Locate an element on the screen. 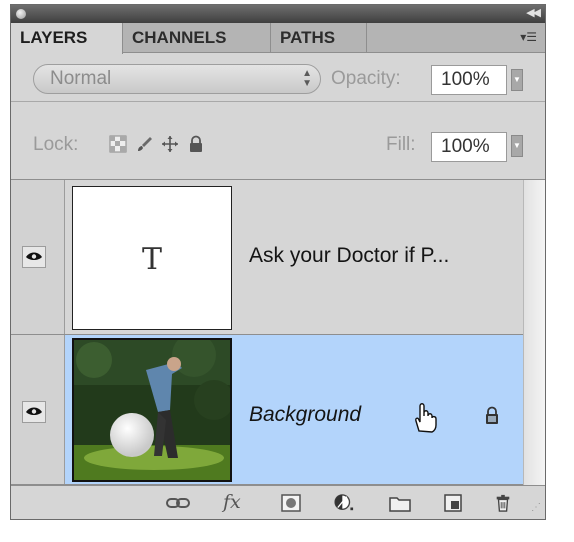 The width and height of the screenshot is (574, 542). new-layer-icon is located at coordinates (453, 503).